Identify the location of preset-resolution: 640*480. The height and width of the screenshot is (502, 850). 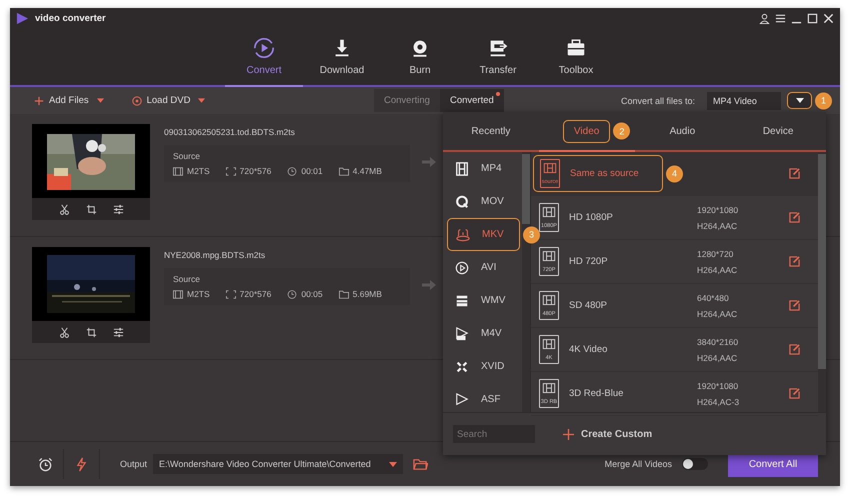
(713, 297).